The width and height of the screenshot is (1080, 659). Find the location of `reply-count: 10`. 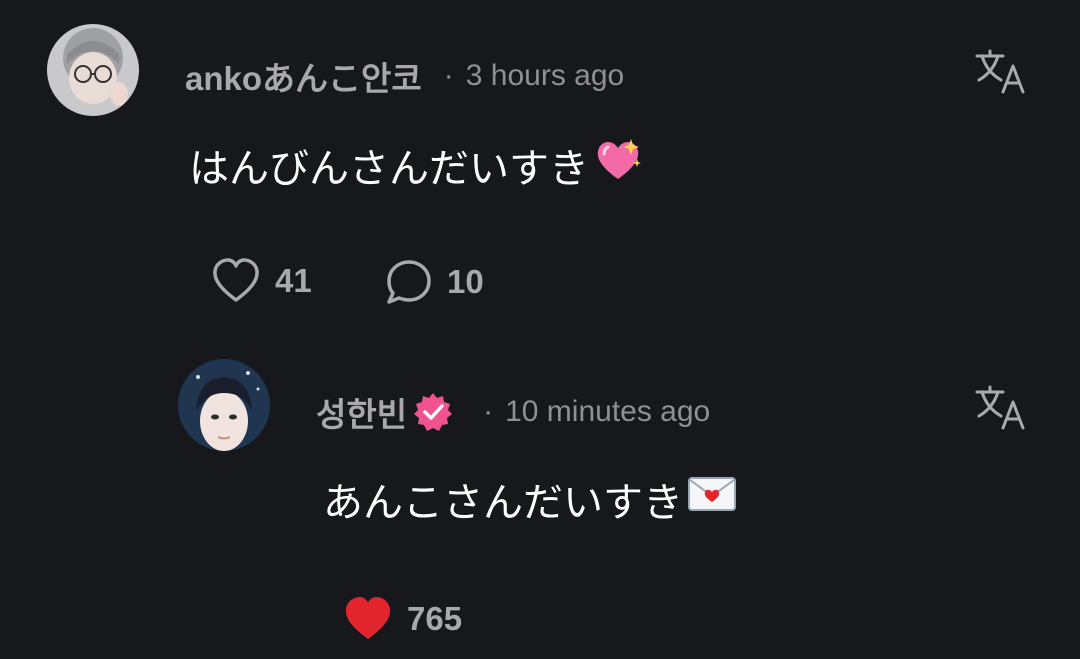

reply-count: 10 is located at coordinates (465, 281).